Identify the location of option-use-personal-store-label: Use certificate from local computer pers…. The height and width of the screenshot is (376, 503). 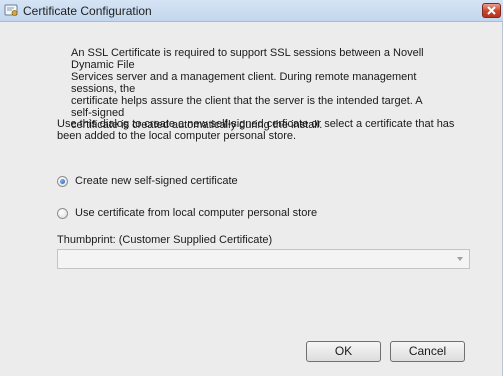
(196, 213).